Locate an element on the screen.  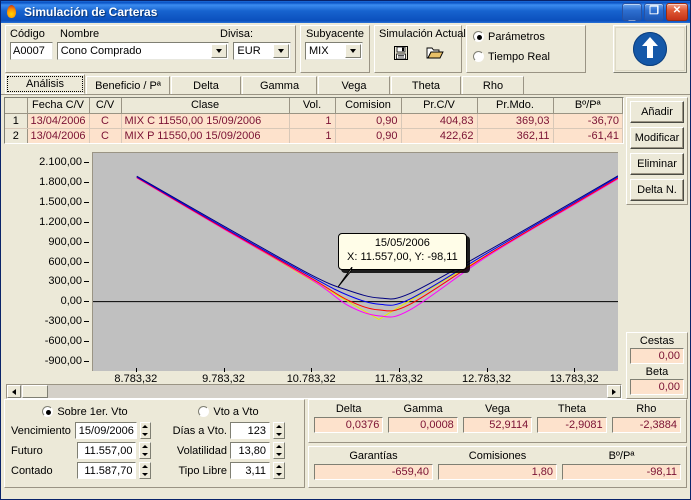
cell-comision: 0,90 is located at coordinates (368, 121).